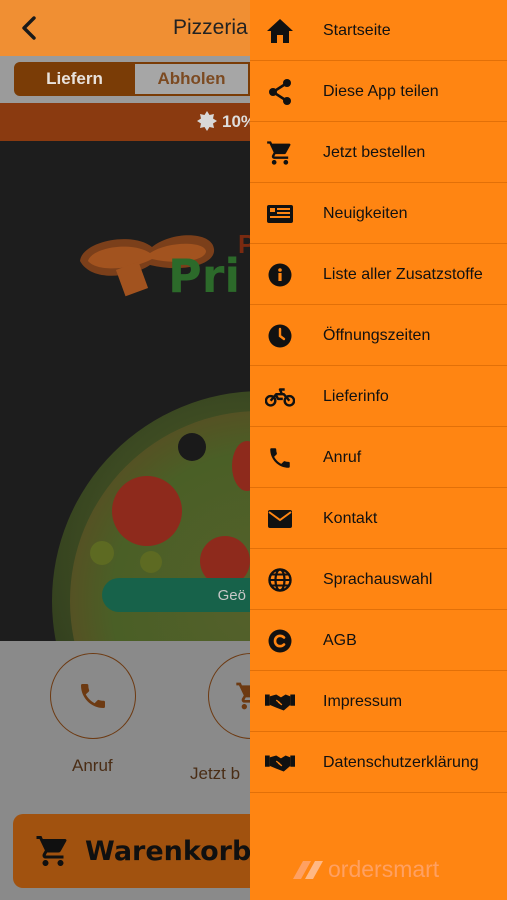  I want to click on menu-item-label: Datenschutzerklärung, so click(401, 762).